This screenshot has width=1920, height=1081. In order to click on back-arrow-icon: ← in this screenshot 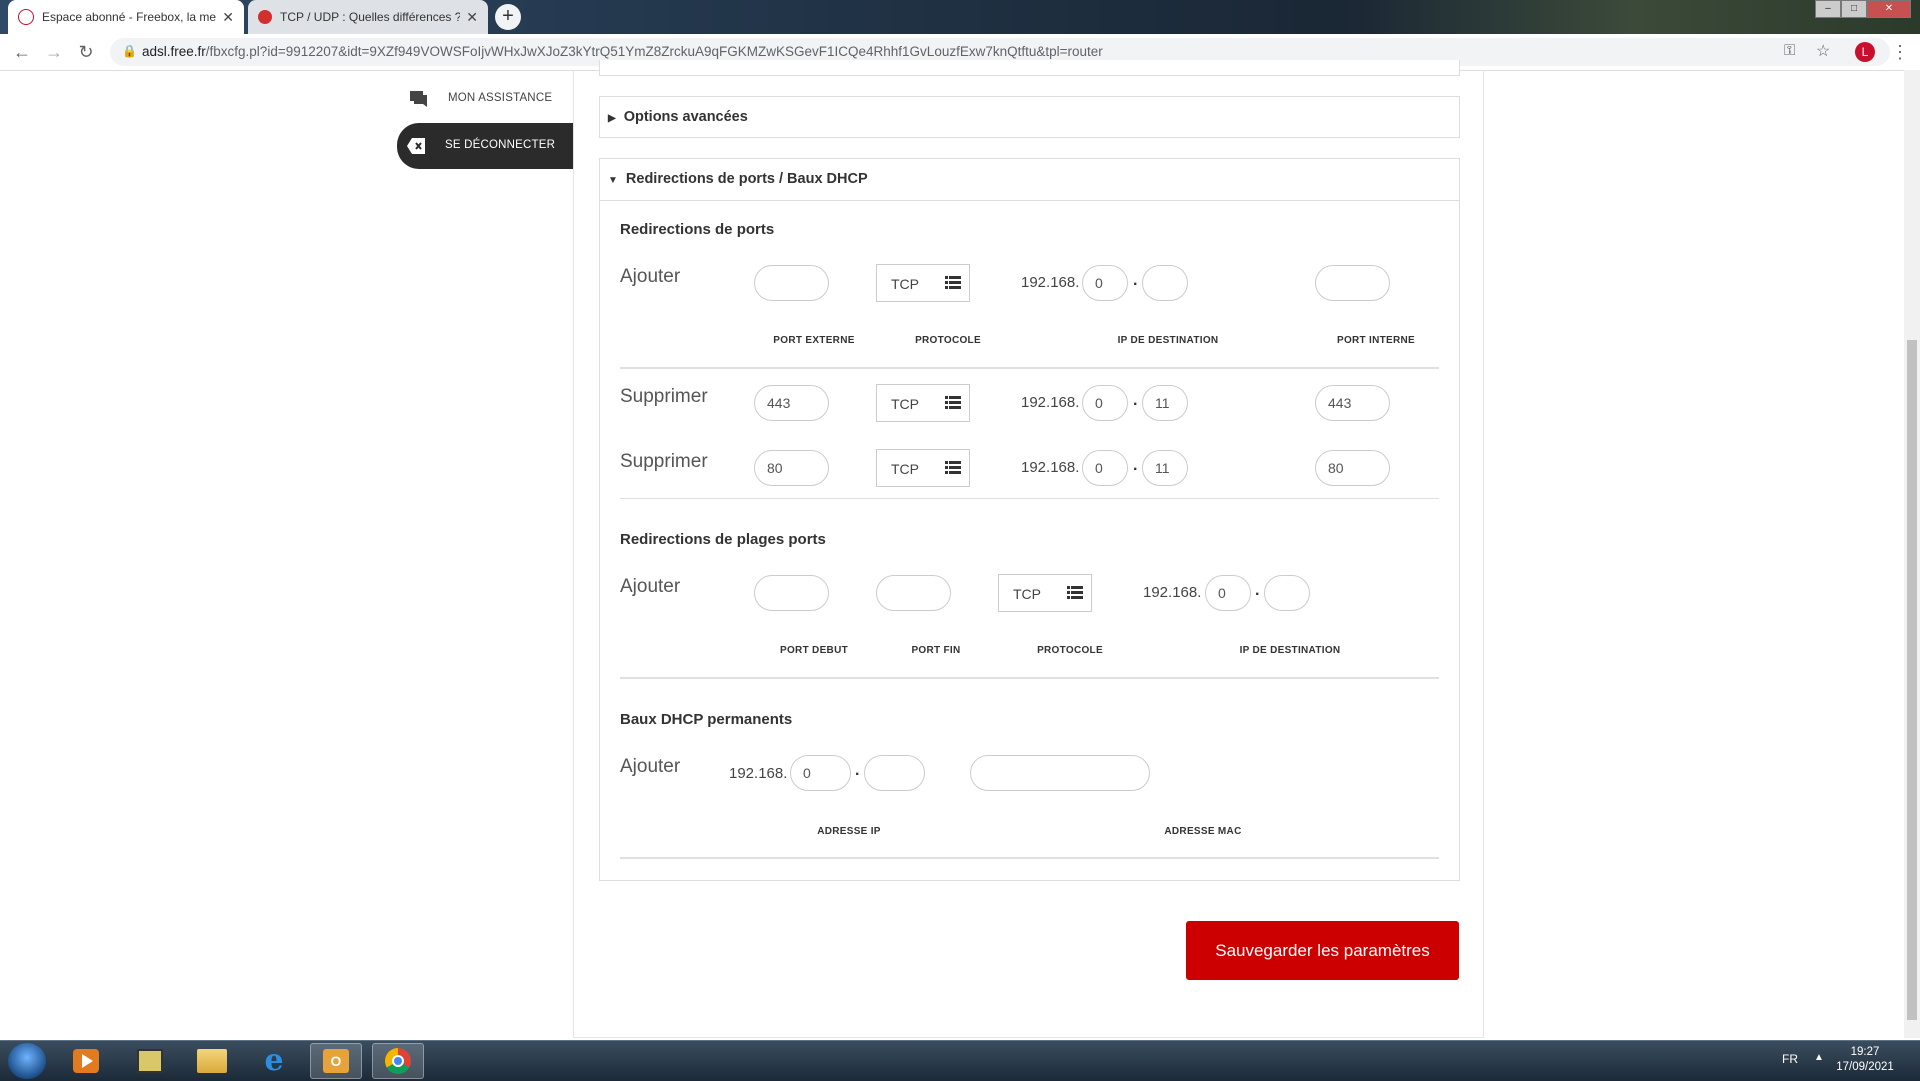, I will do `click(22, 52)`.